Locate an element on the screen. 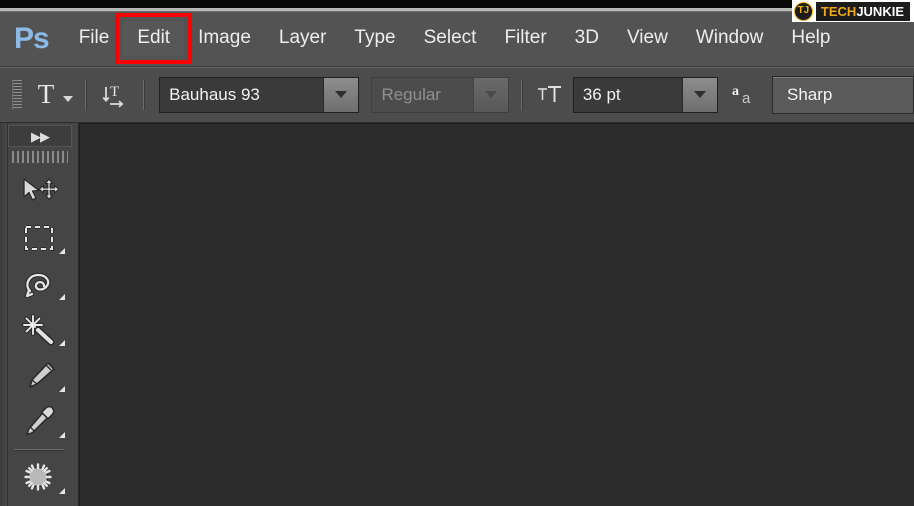  font-family-dropdown-button is located at coordinates (341, 94).